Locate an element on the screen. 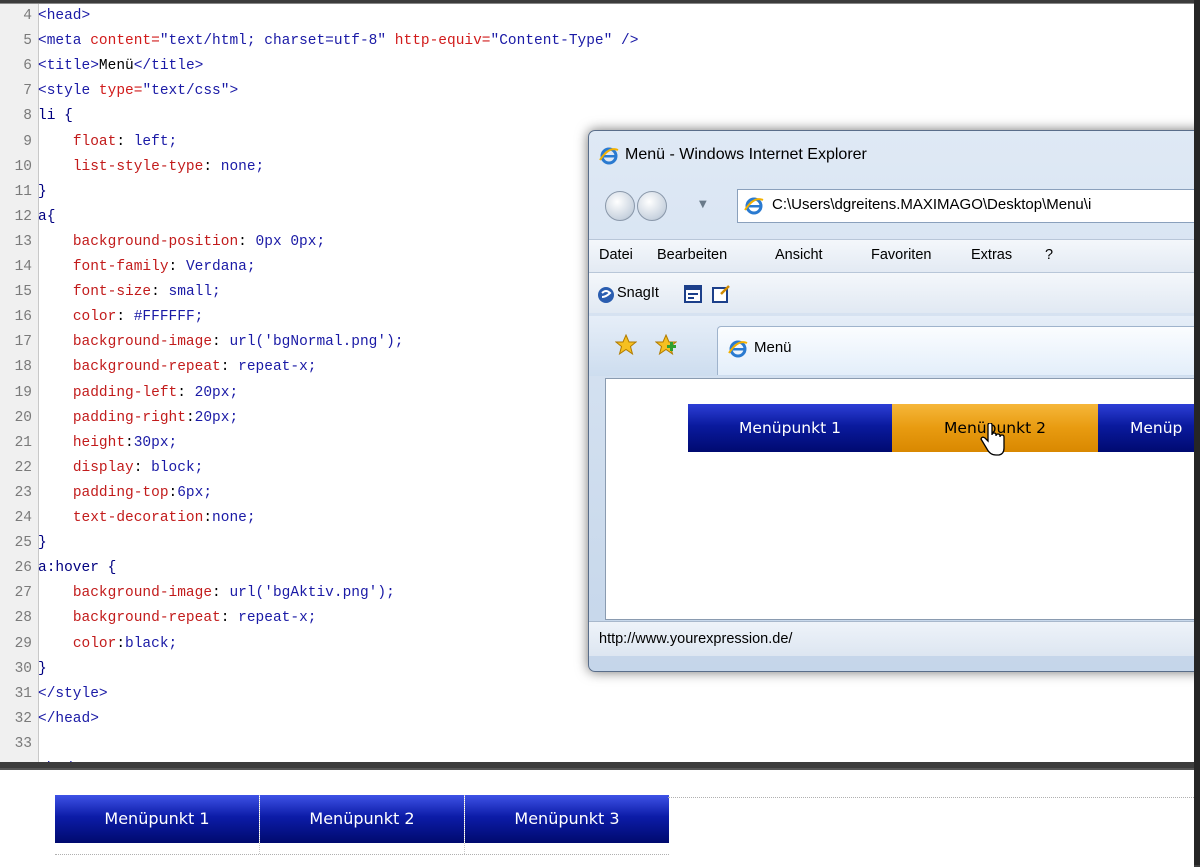 This screenshot has height=867, width=1200. code-token: color is located at coordinates (94, 317).